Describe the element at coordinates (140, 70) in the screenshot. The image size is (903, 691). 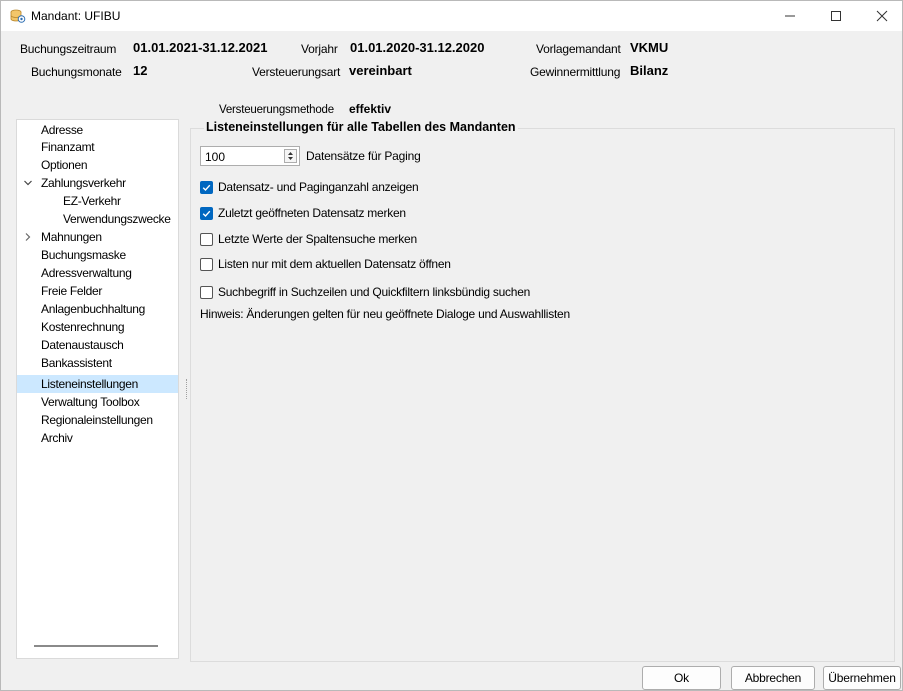
I see `buchungsmonate-value: 12` at that location.